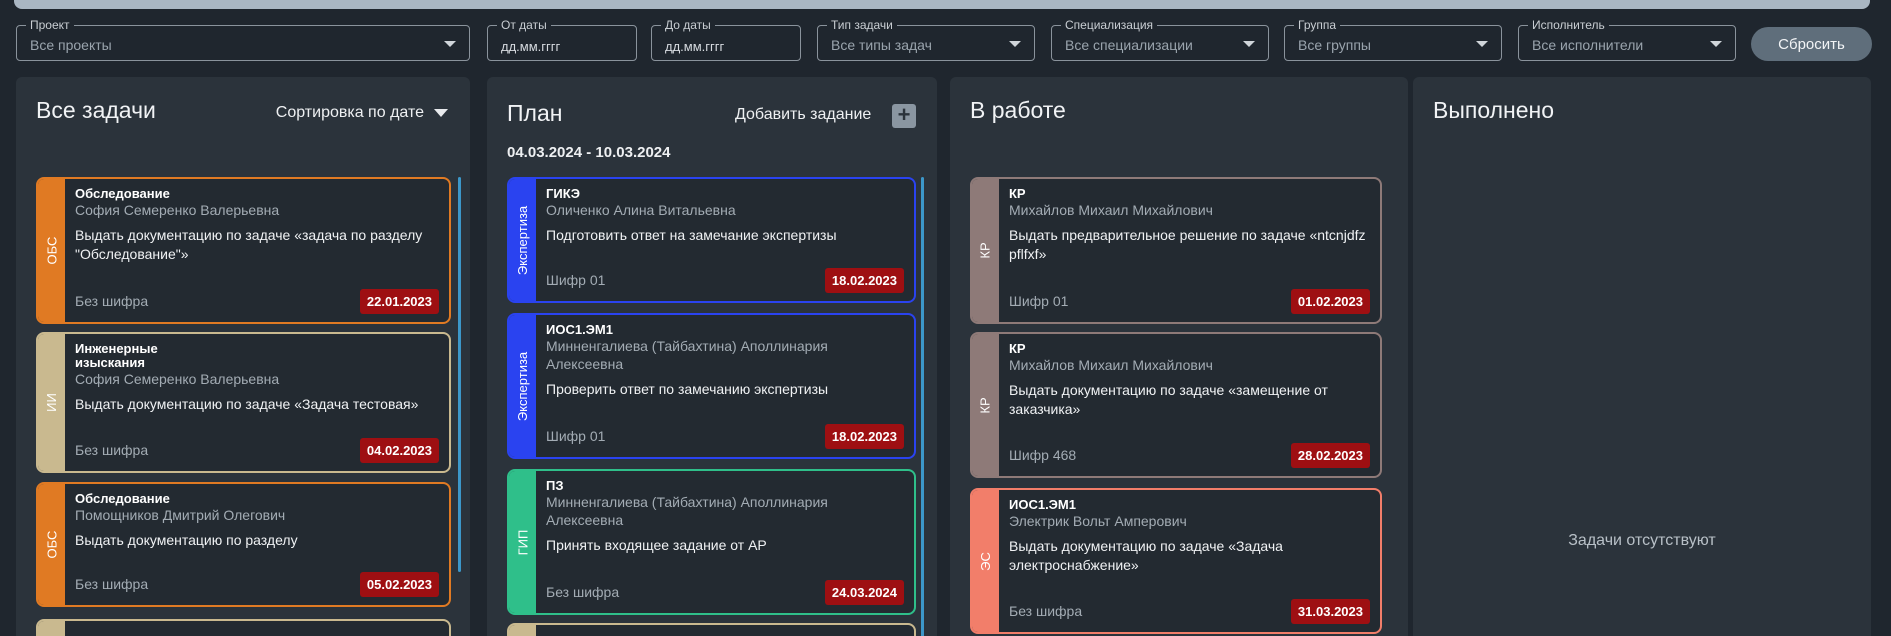  I want to click on card-title: ПЗ, so click(555, 485).